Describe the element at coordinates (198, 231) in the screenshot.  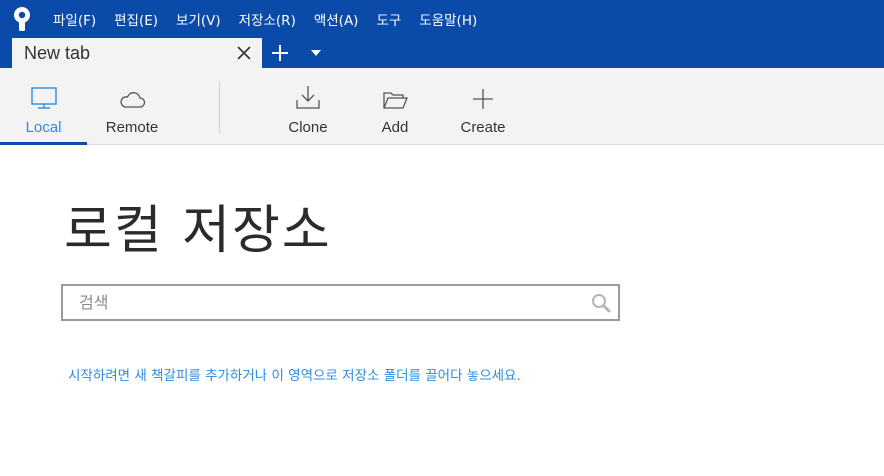
I see `page-title: 로컬 저장소` at that location.